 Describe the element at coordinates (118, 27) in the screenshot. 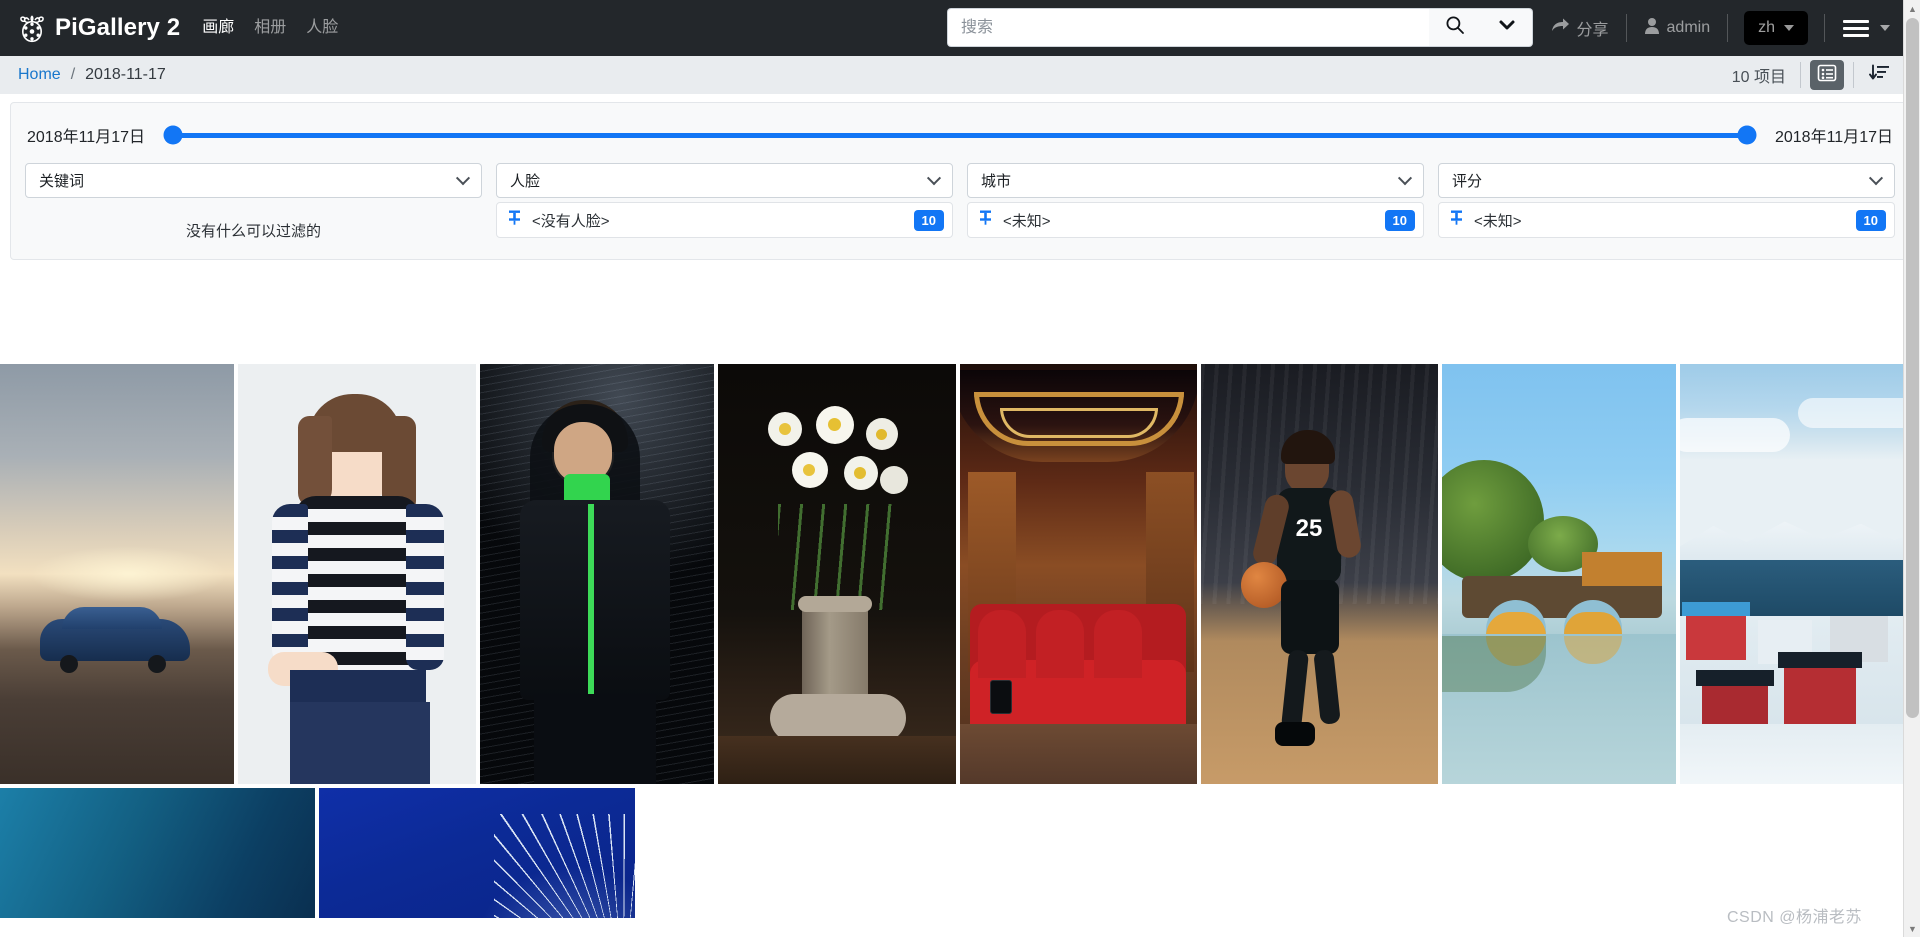

I see `brand-name: PiGallery 2` at that location.